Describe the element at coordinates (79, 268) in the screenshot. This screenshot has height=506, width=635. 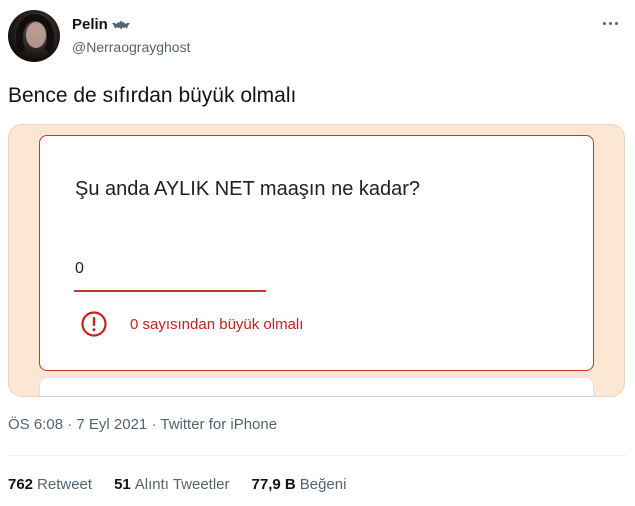
I see `form-answer-field: 0` at that location.